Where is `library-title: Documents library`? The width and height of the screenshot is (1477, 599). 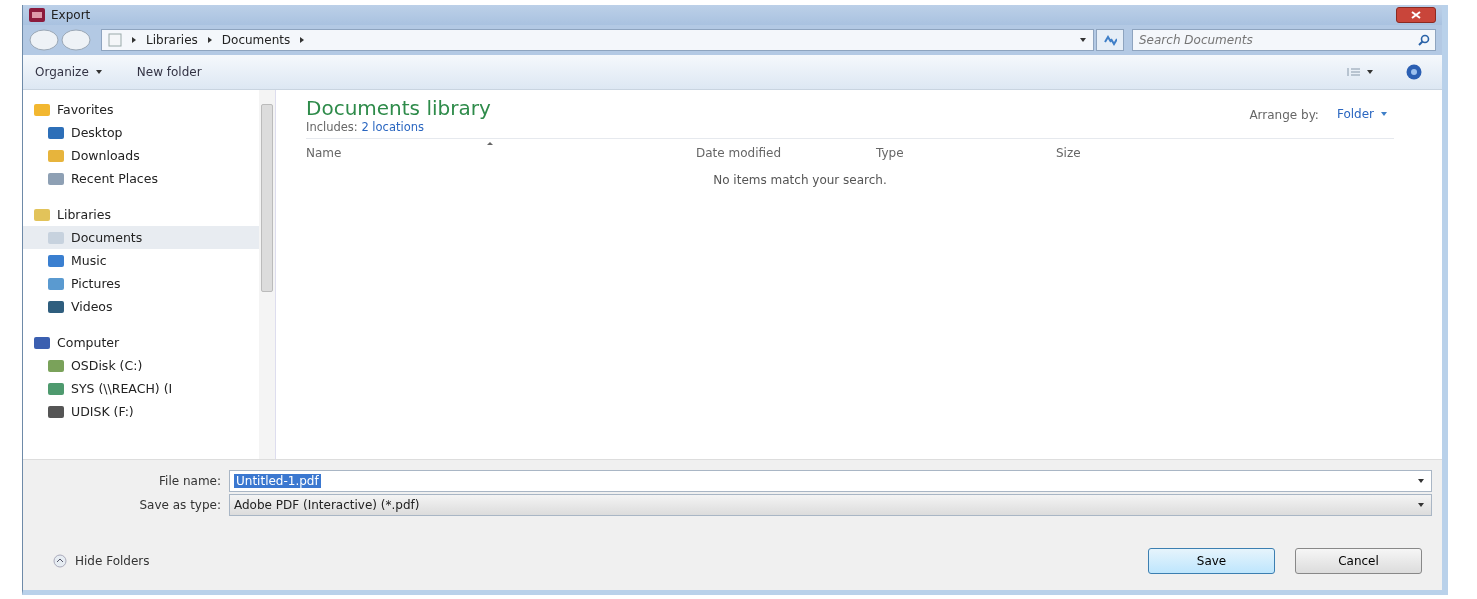 library-title: Documents library is located at coordinates (398, 108).